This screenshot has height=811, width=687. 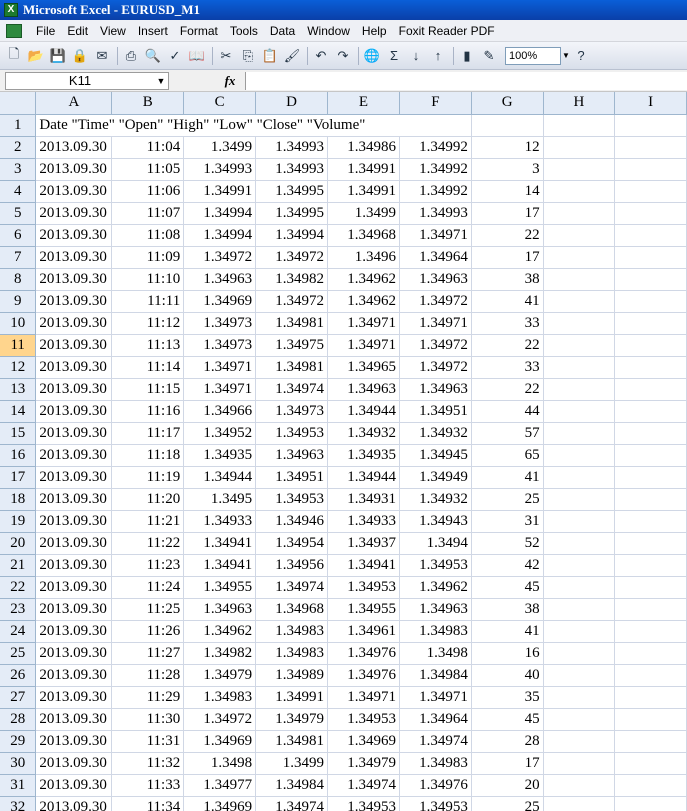 What do you see at coordinates (507, 565) in the screenshot?
I see `volume-cell: 42` at bounding box center [507, 565].